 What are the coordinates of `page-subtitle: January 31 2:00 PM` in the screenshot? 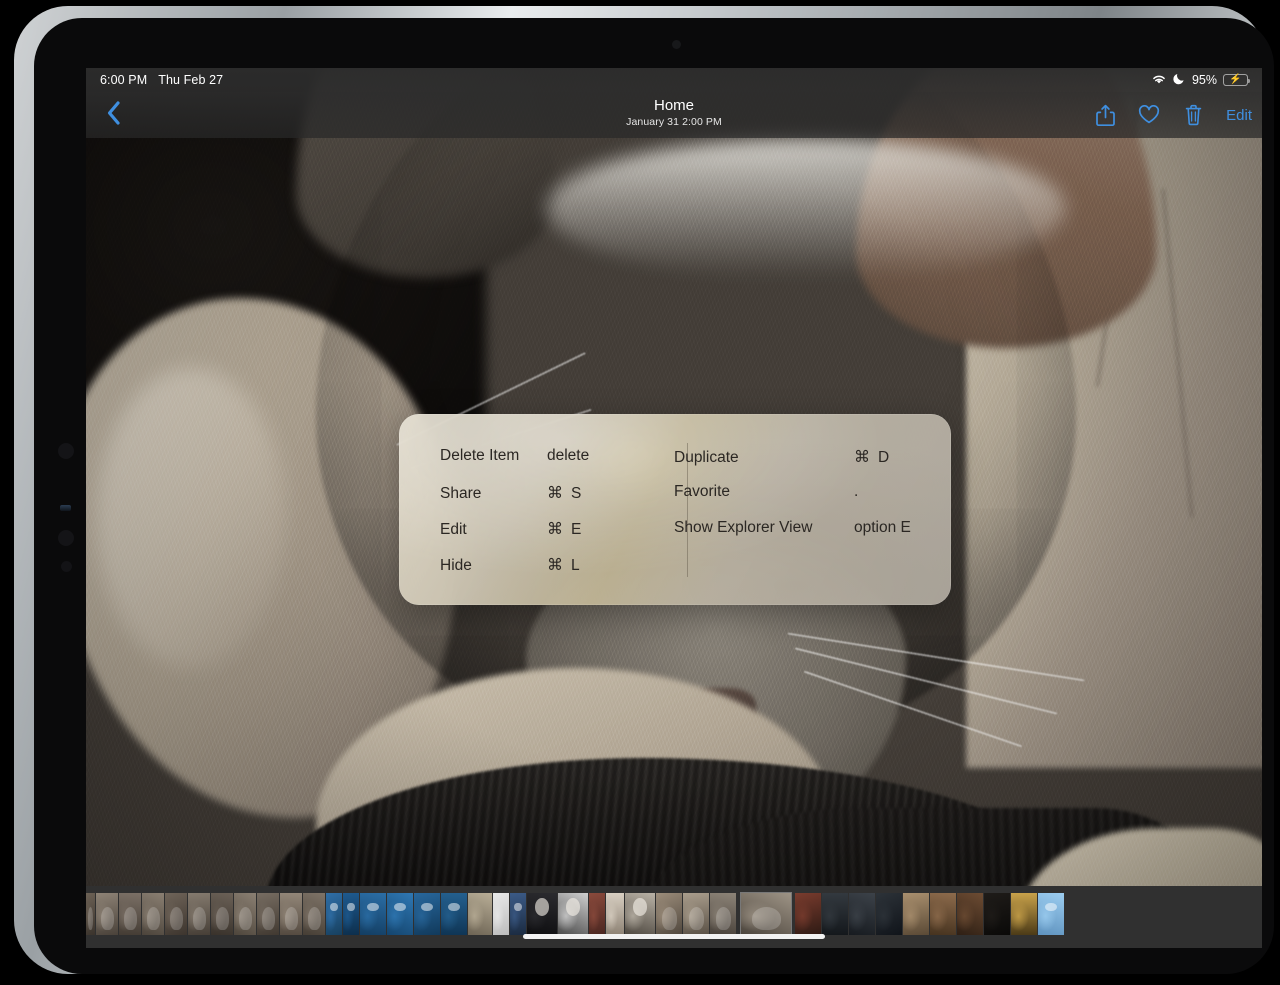 It's located at (674, 122).